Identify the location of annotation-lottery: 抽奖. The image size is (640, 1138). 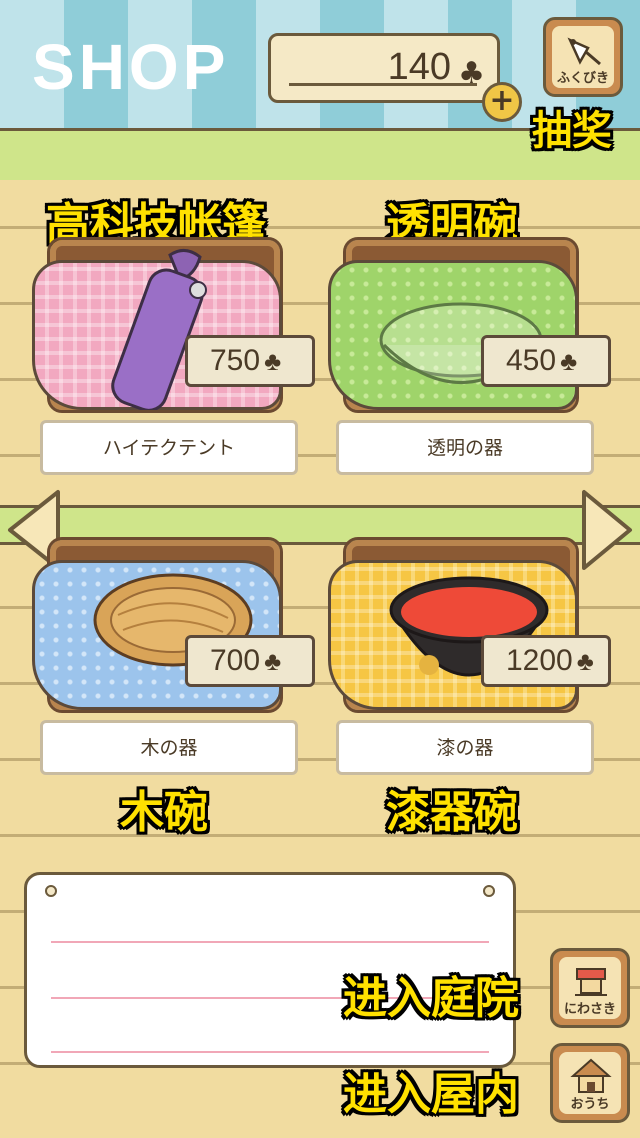
(572, 131).